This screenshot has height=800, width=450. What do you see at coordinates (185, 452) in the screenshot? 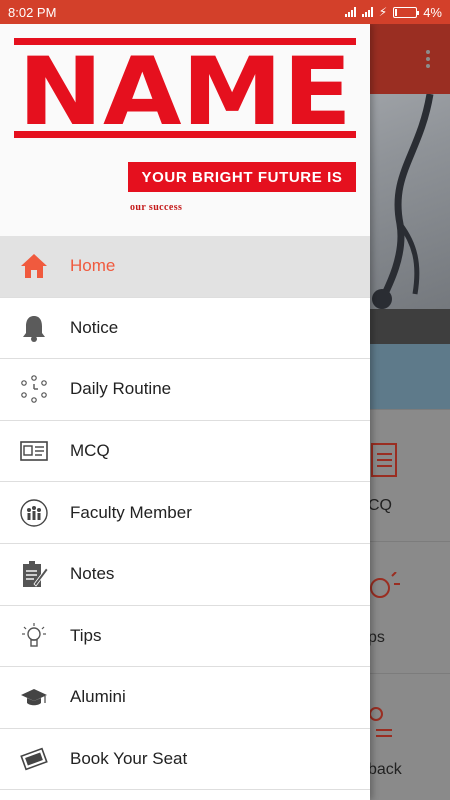
I see `menu-item-mcq: MCQ` at bounding box center [185, 452].